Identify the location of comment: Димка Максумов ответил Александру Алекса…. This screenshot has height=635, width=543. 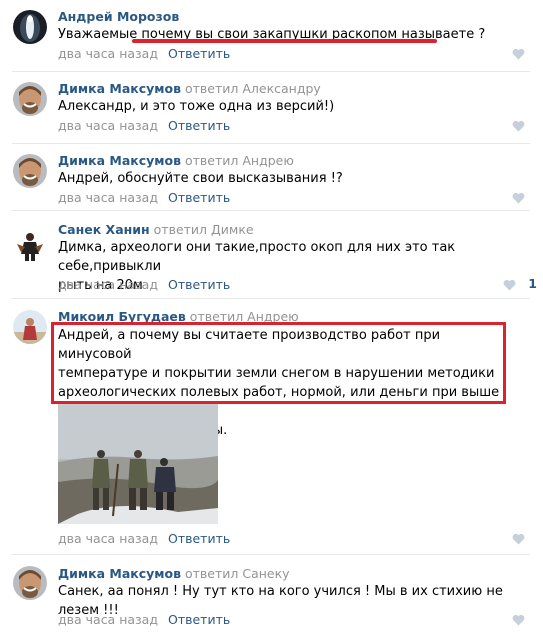
(271, 108).